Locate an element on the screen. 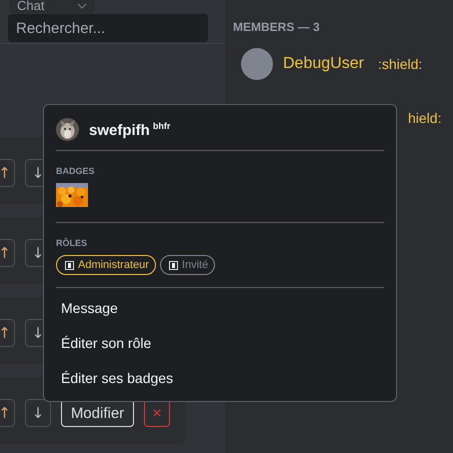  role-tag: Invité is located at coordinates (188, 265).